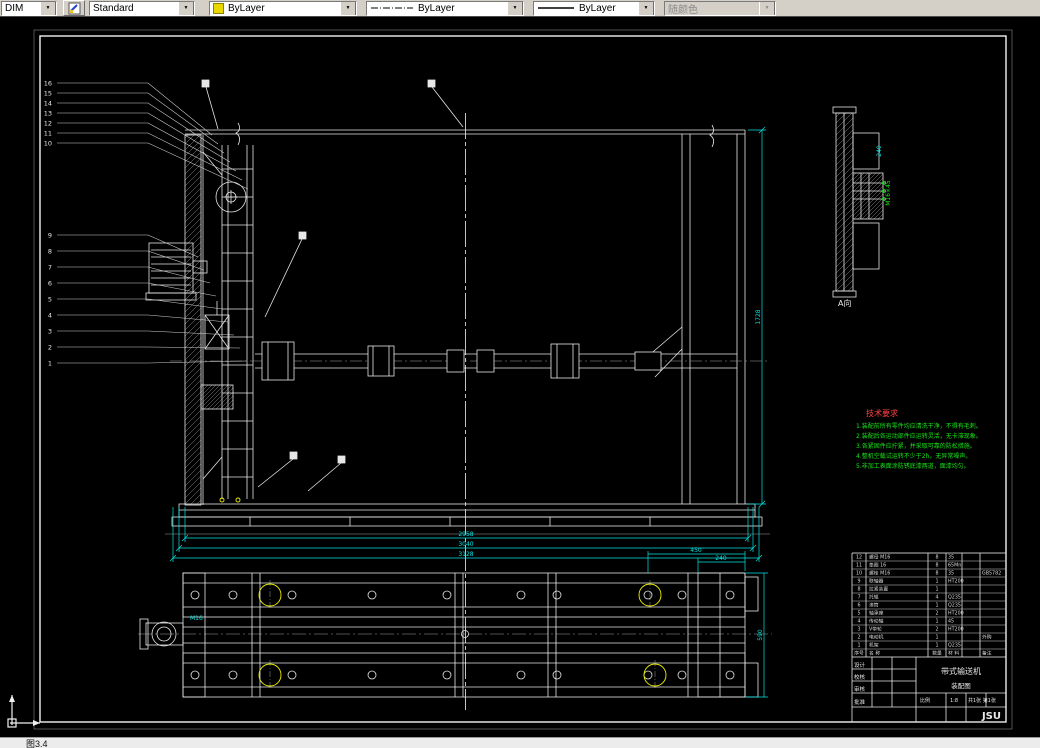 Image resolution: width=1040 pixels, height=748 pixels. What do you see at coordinates (860, 689) in the screenshot?
I see `titleblock-role3: 审核` at bounding box center [860, 689].